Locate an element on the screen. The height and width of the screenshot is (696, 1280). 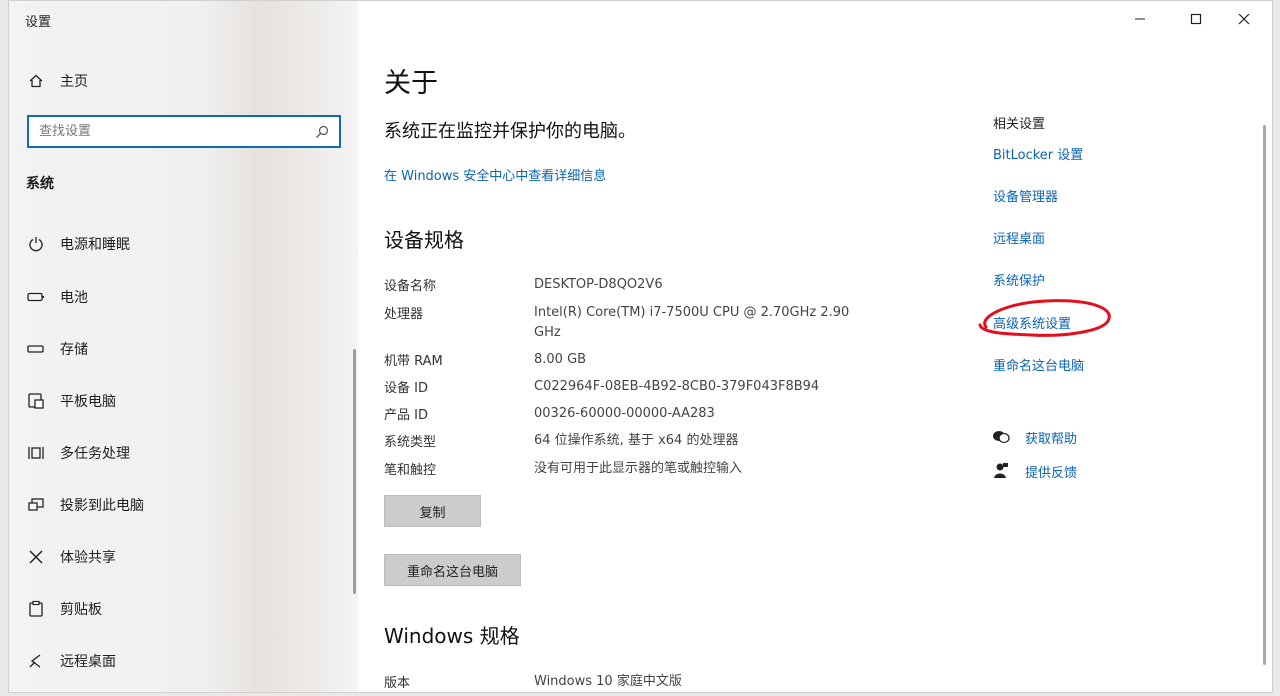
sidebar-item-project: 投影到此电脑 is located at coordinates (179, 505).